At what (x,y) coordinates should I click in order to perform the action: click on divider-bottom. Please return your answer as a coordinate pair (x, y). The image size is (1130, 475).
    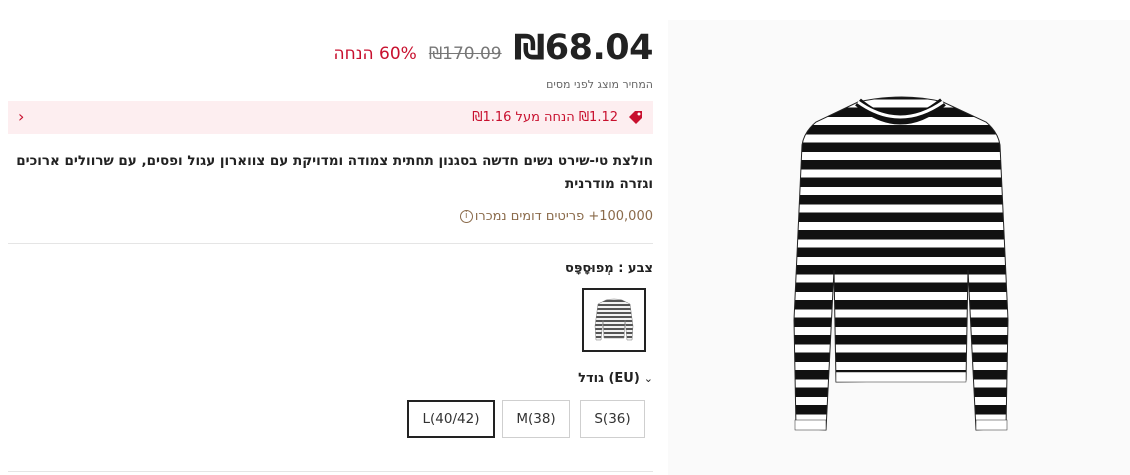
    Looking at the image, I should click on (330, 471).